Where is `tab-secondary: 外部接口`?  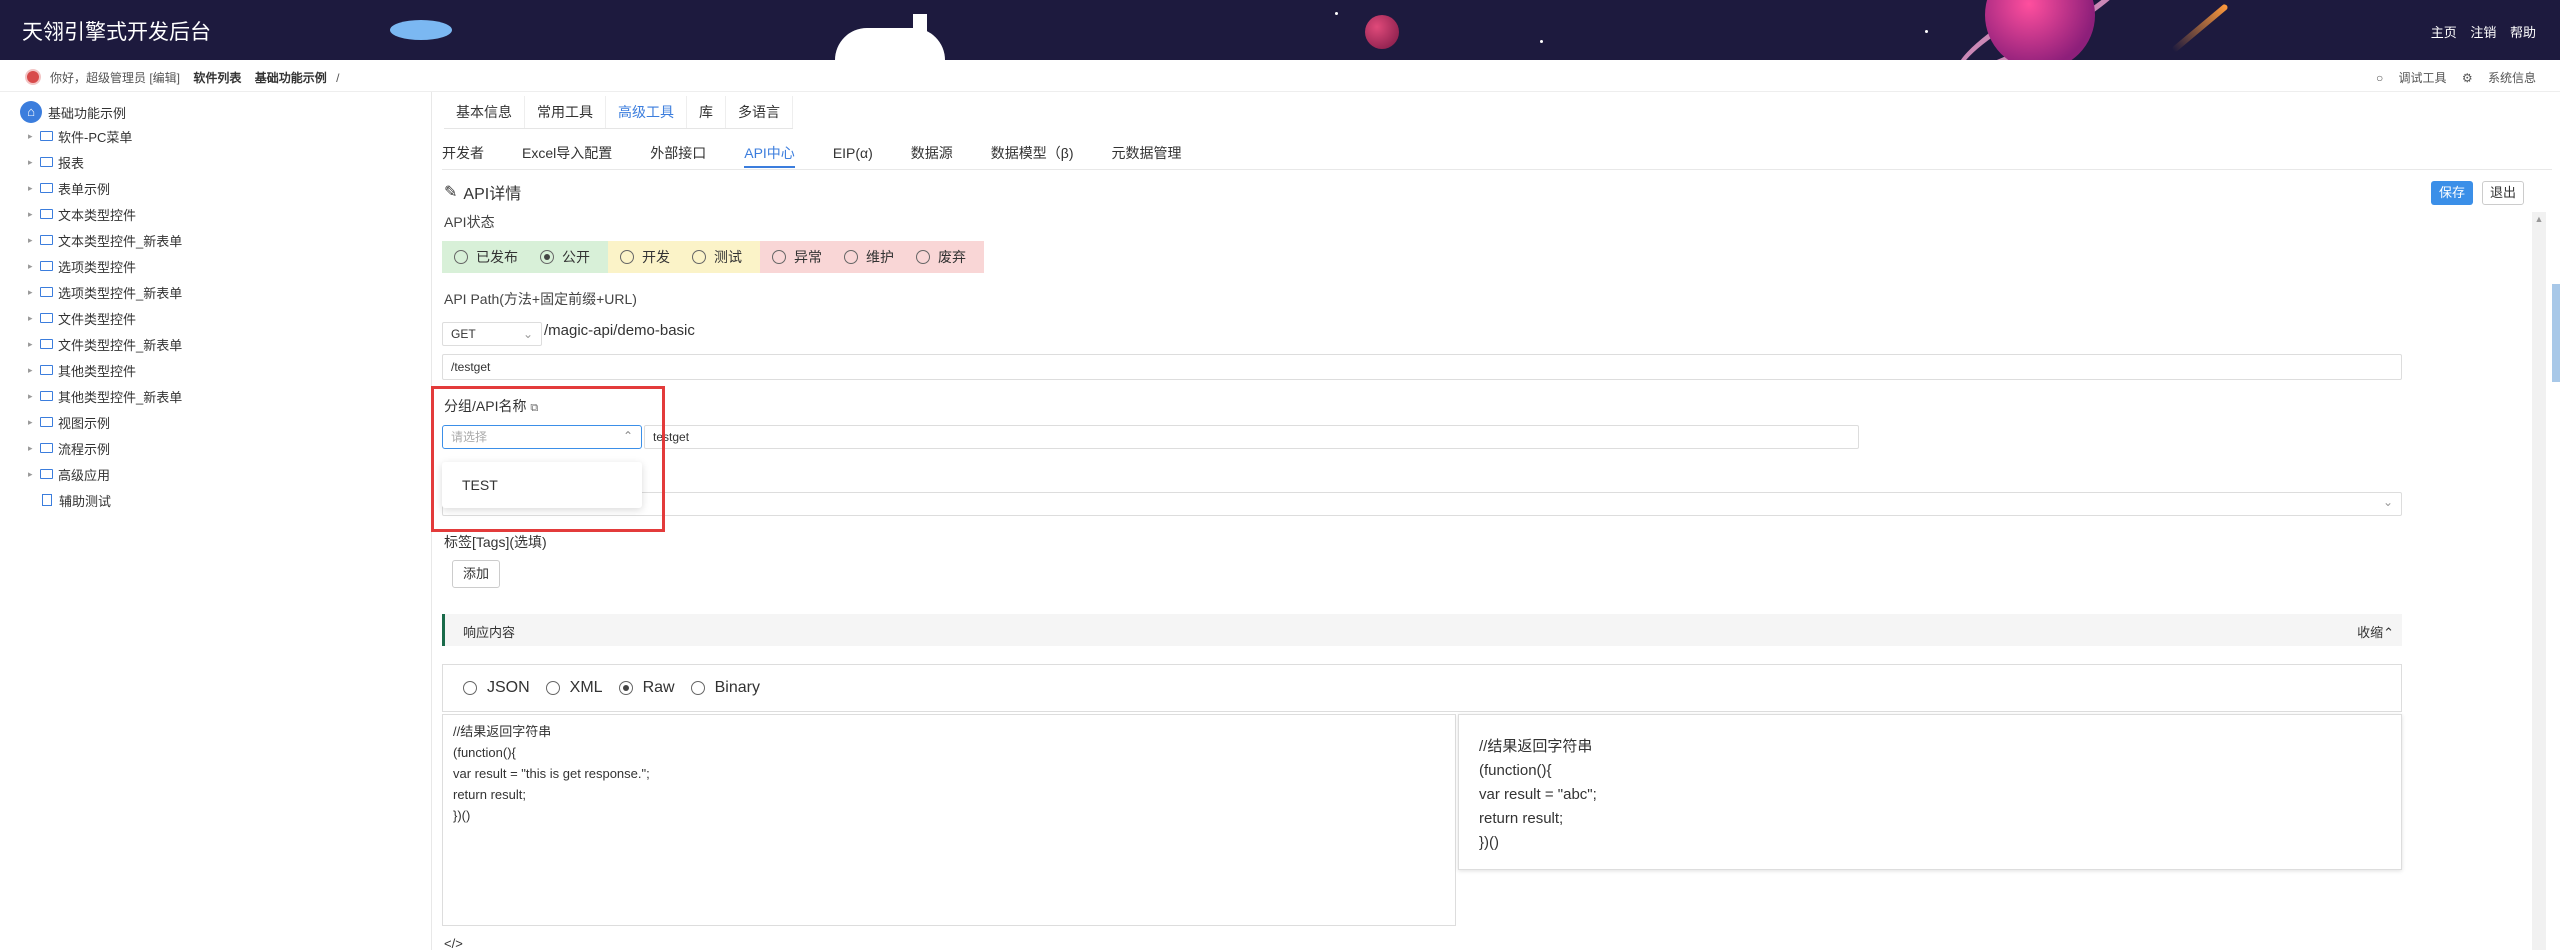 tab-secondary: 外部接口 is located at coordinates (678, 153).